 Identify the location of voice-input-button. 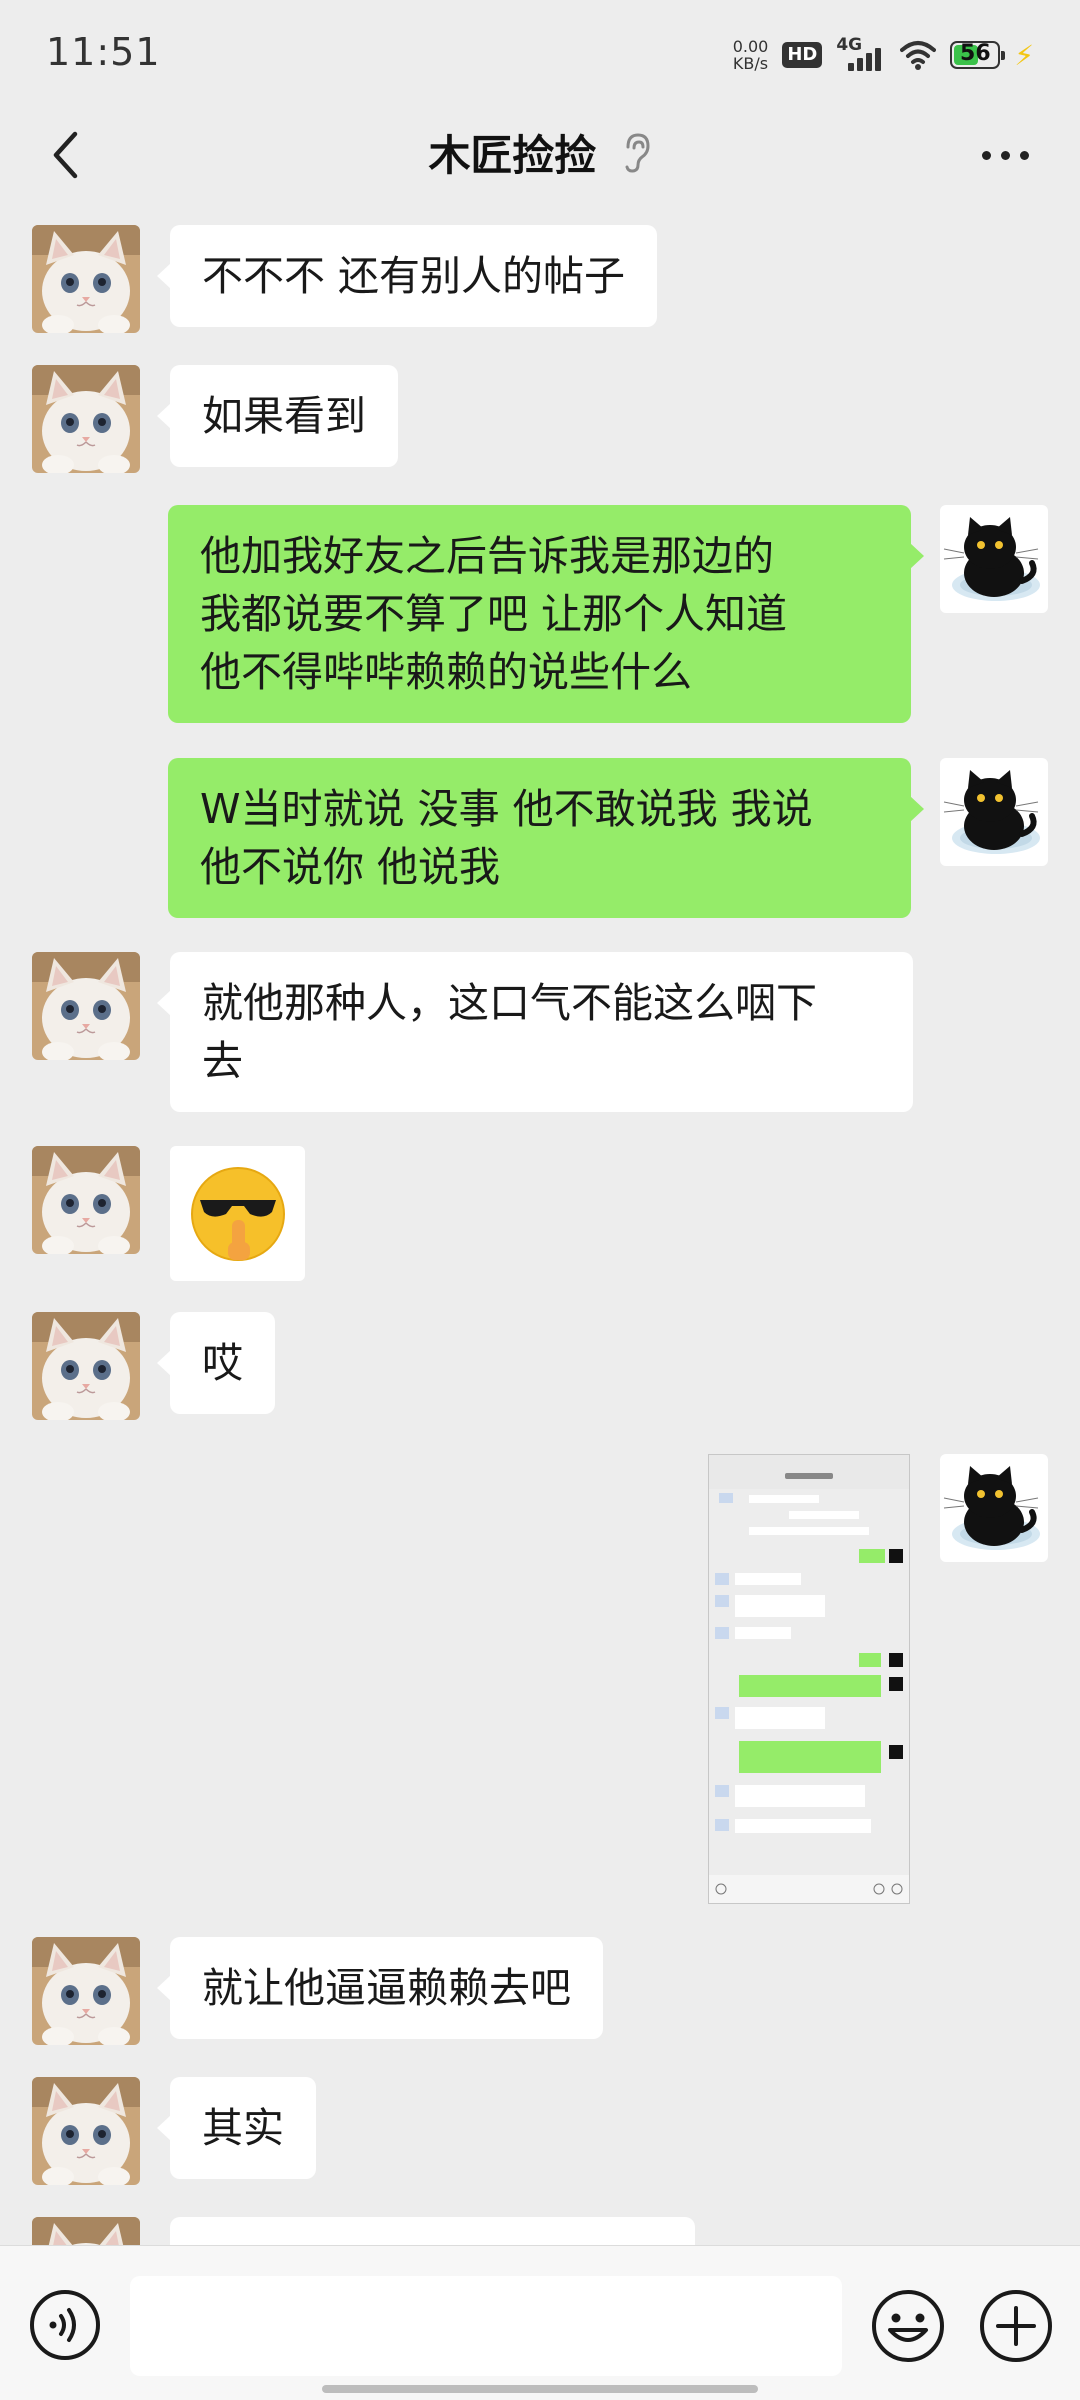
(65, 2325).